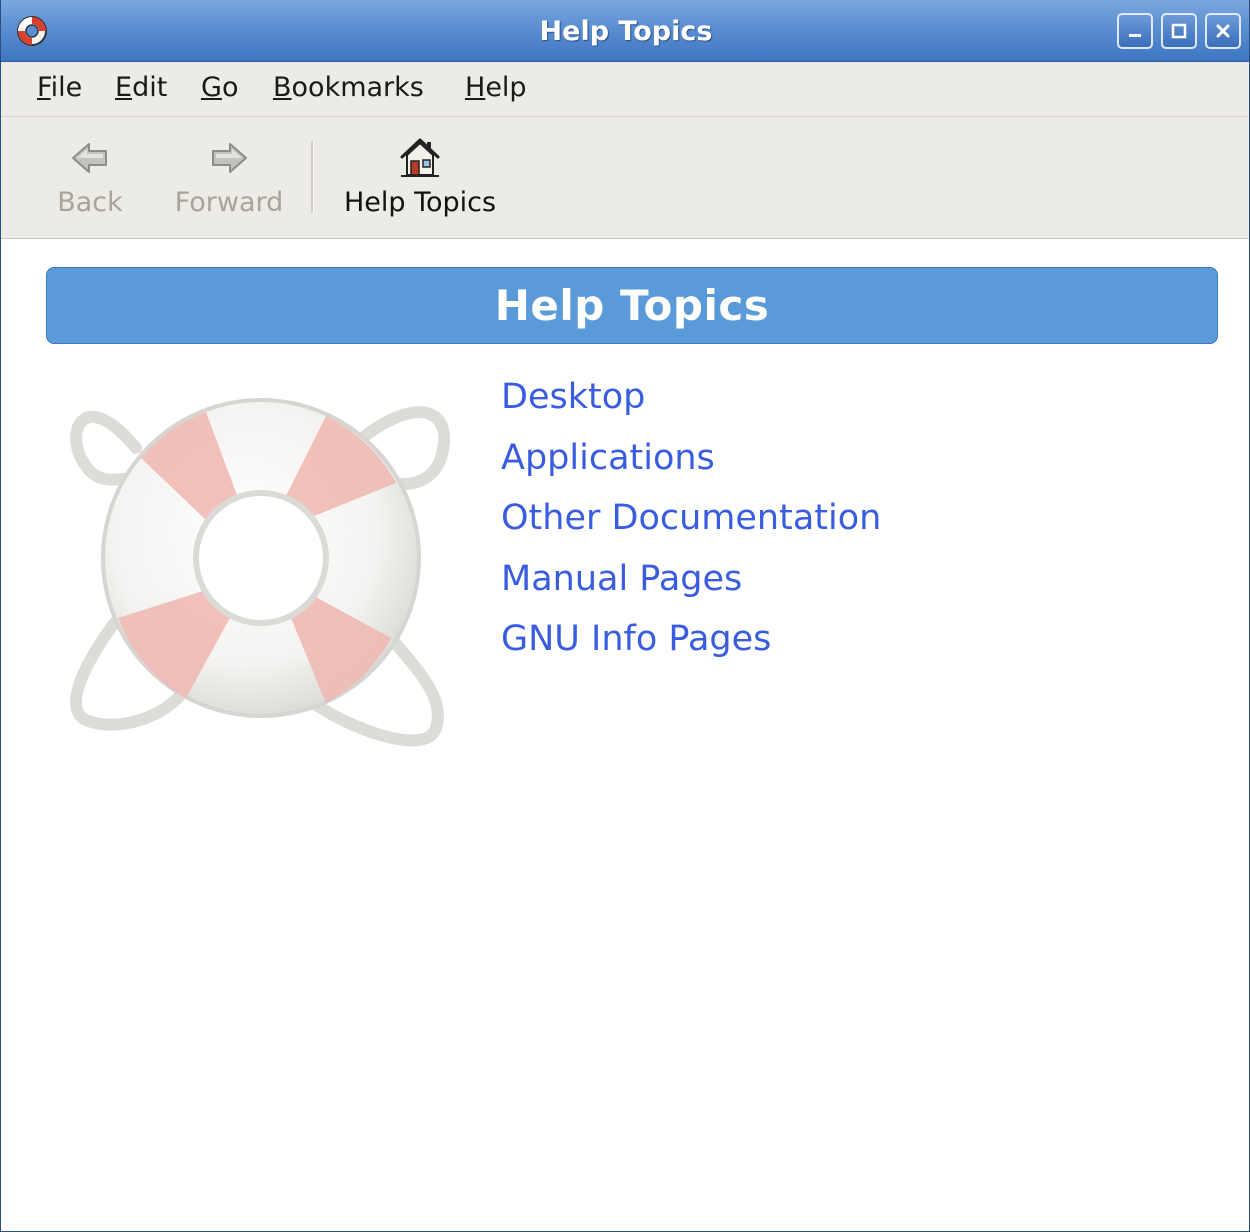 The height and width of the screenshot is (1232, 1250). What do you see at coordinates (90, 202) in the screenshot?
I see `back-label: Back` at bounding box center [90, 202].